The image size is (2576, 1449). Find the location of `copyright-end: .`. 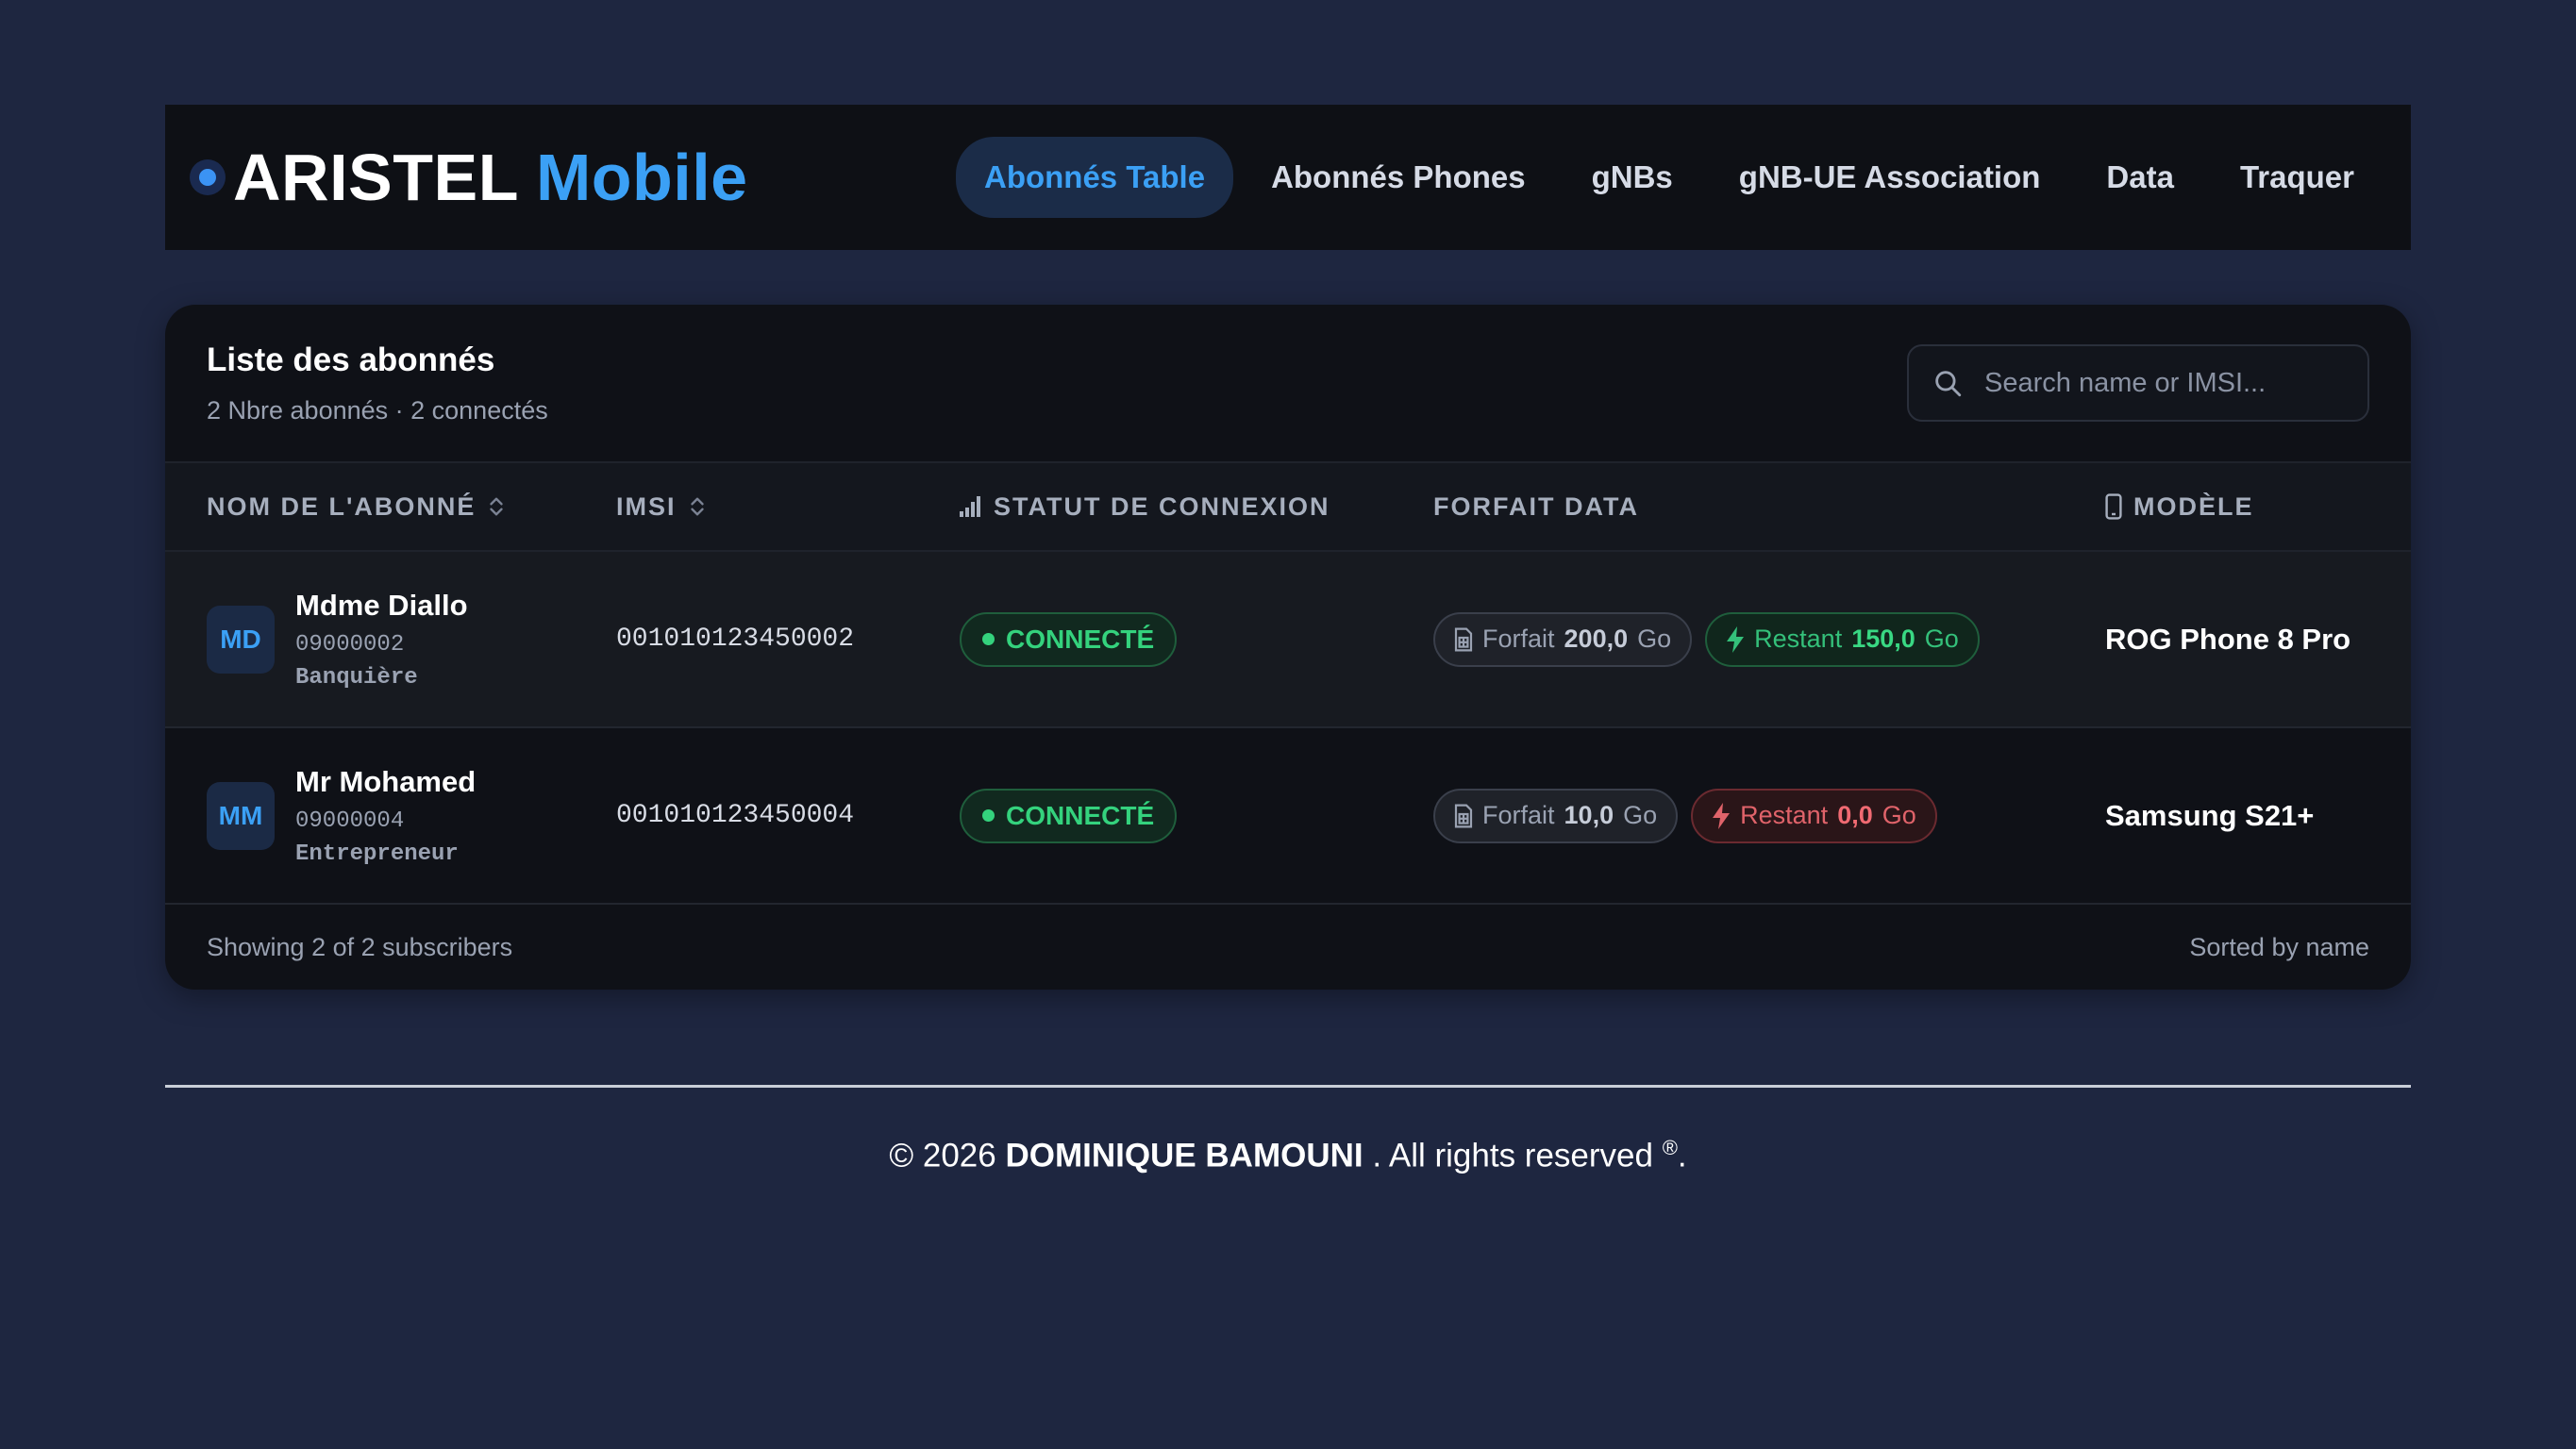

copyright-end: . is located at coordinates (1682, 1155).